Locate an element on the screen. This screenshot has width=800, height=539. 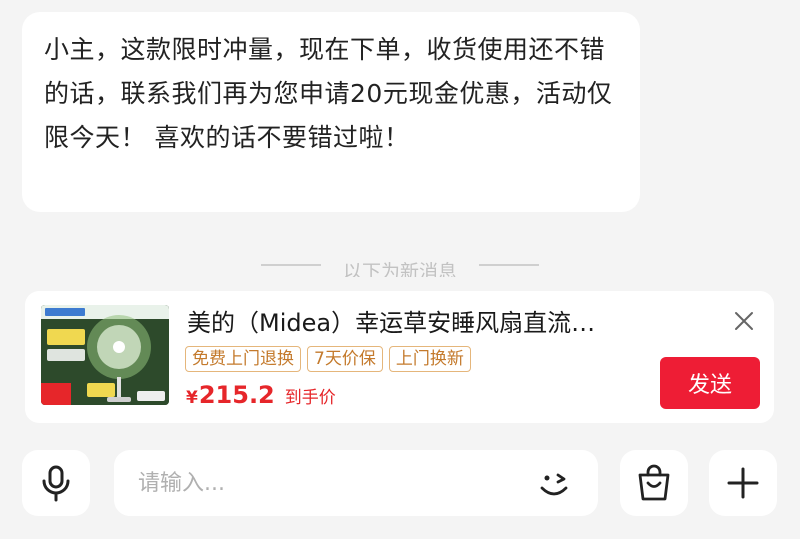
electric-fan-product-photo is located at coordinates (105, 355).